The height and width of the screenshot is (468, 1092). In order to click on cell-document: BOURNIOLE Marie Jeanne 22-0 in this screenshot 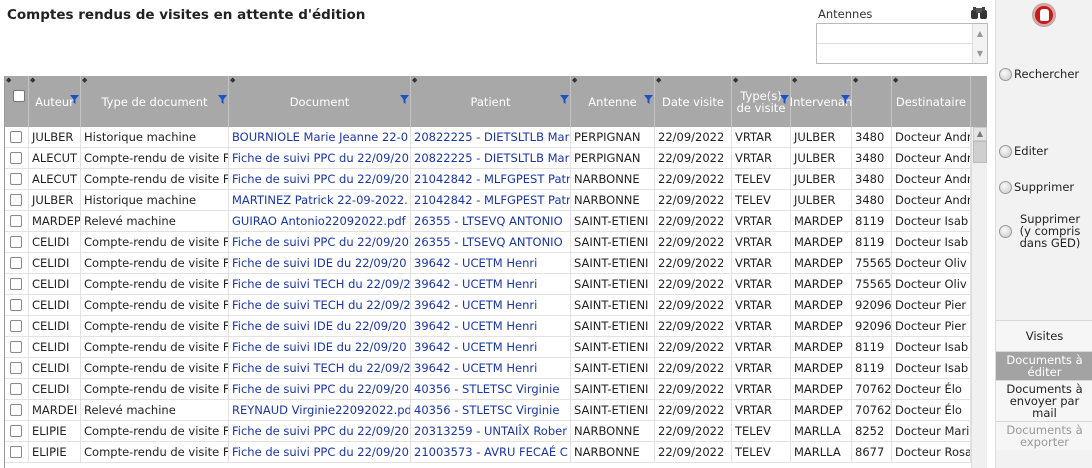, I will do `click(320, 137)`.